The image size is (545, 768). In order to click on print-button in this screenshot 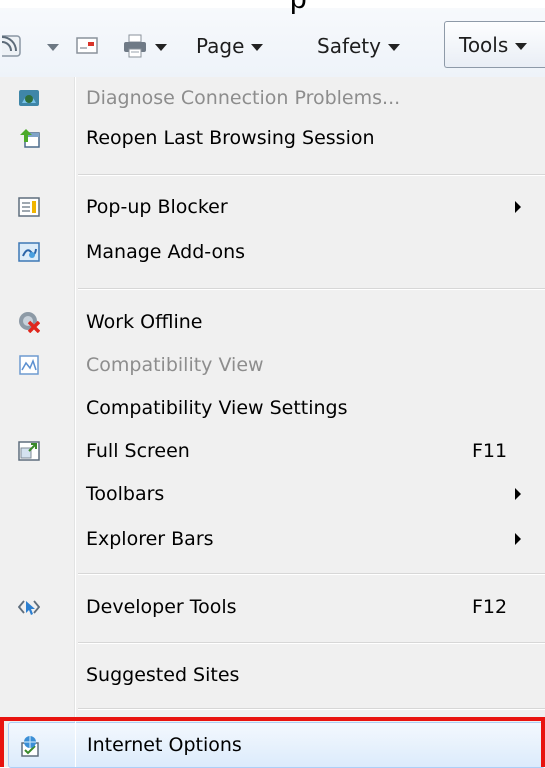, I will do `click(144, 46)`.